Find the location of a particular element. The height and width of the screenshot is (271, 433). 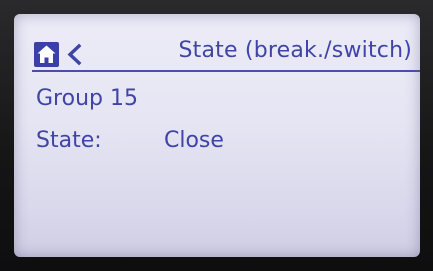

header-divider is located at coordinates (226, 71).